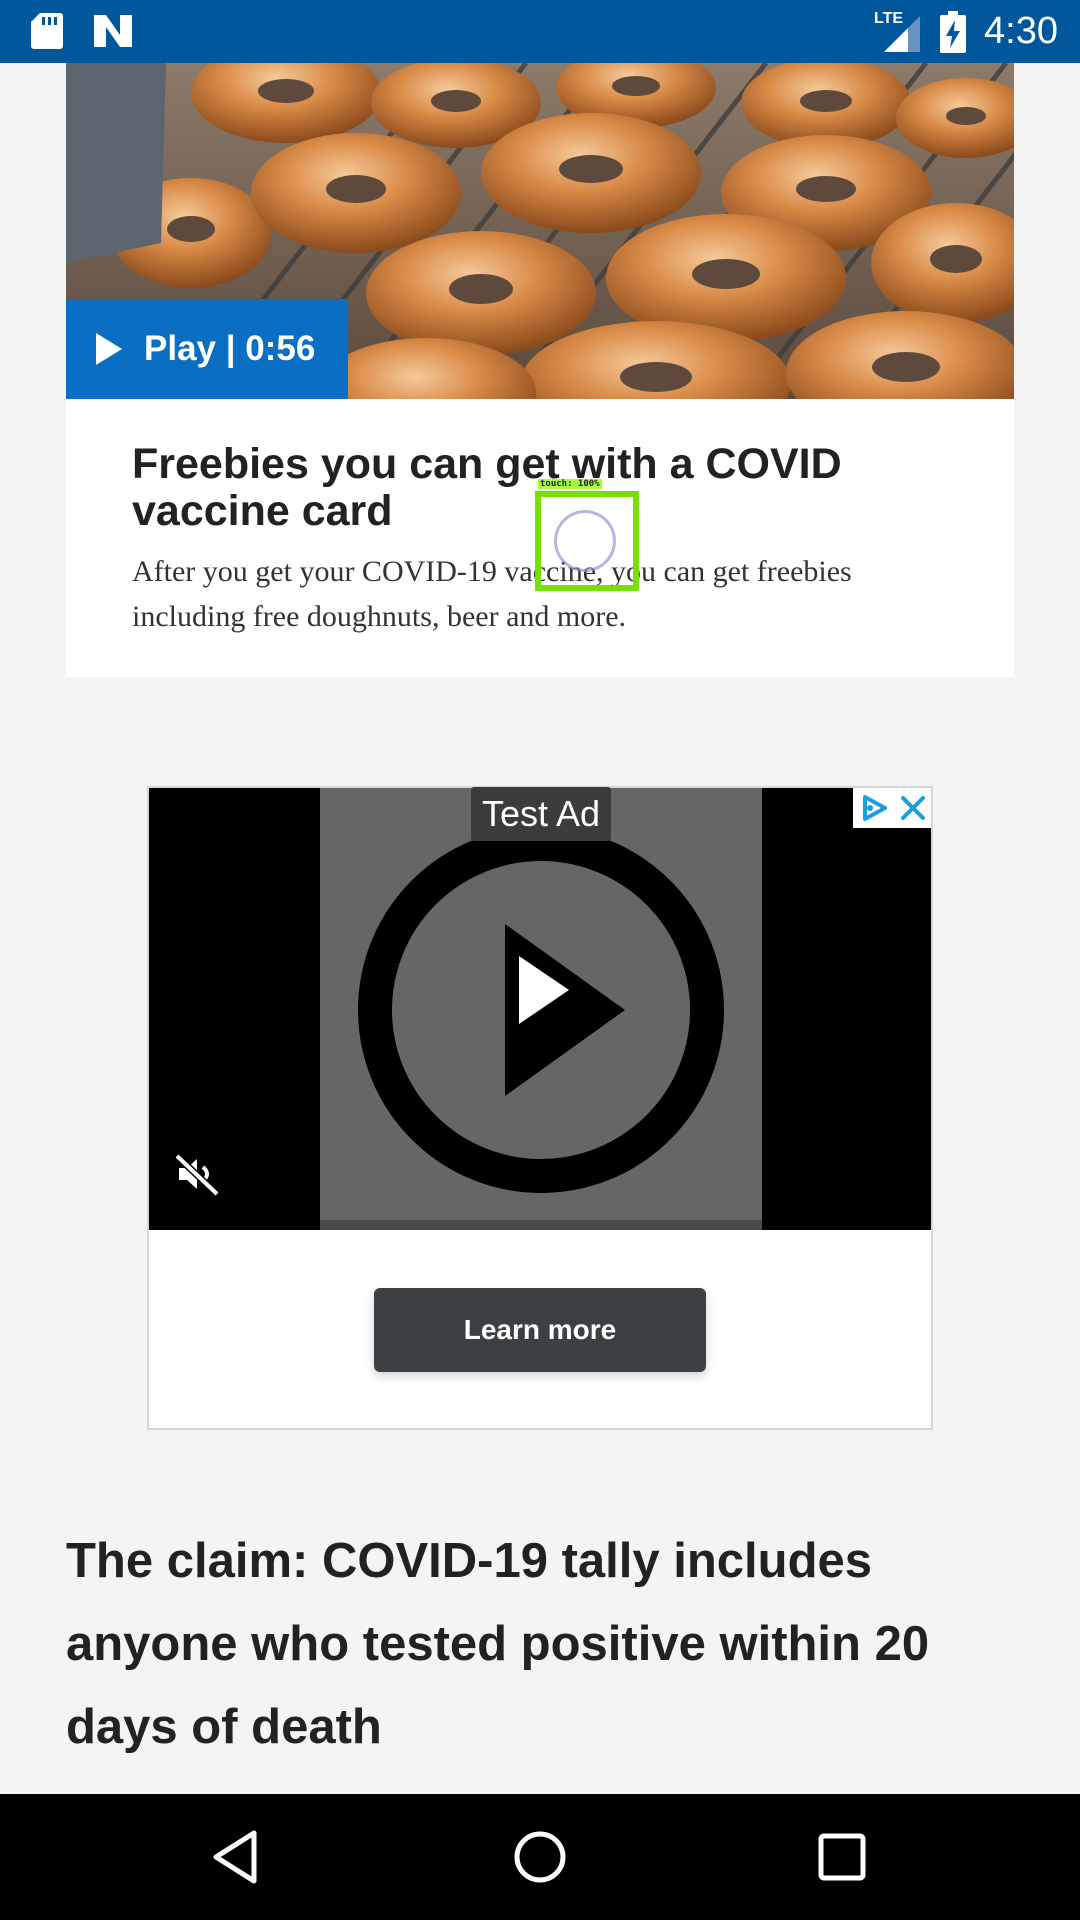  Describe the element at coordinates (540, 31) in the screenshot. I see `status-bar: LTE 4:30` at that location.